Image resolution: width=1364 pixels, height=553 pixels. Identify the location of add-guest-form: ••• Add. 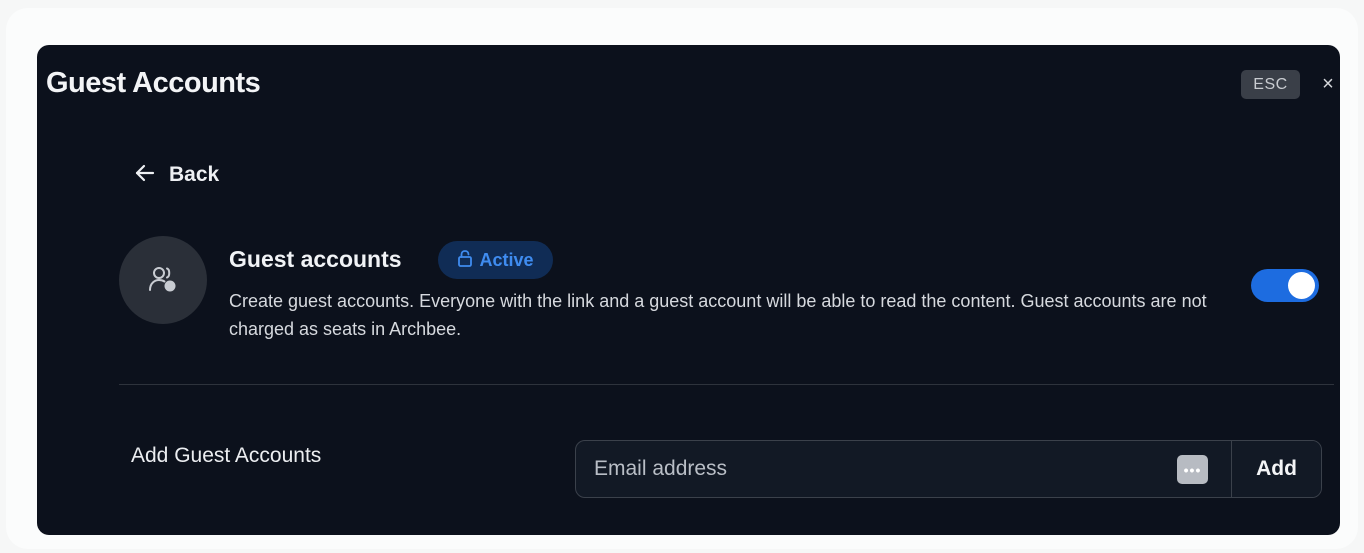
(948, 469).